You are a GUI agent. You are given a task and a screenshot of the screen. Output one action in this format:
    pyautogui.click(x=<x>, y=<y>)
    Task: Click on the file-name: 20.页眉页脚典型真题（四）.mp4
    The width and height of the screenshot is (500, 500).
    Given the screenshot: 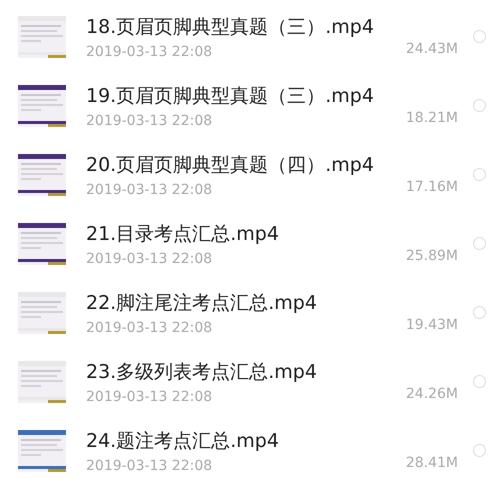 What is the action you would take?
    pyautogui.click(x=230, y=165)
    